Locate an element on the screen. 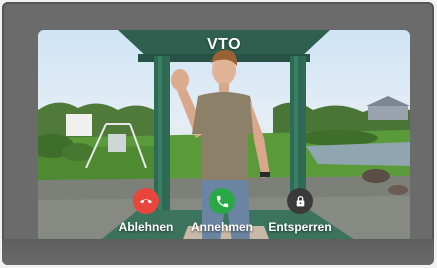 The width and height of the screenshot is (437, 268). phone-icon is located at coordinates (222, 201).